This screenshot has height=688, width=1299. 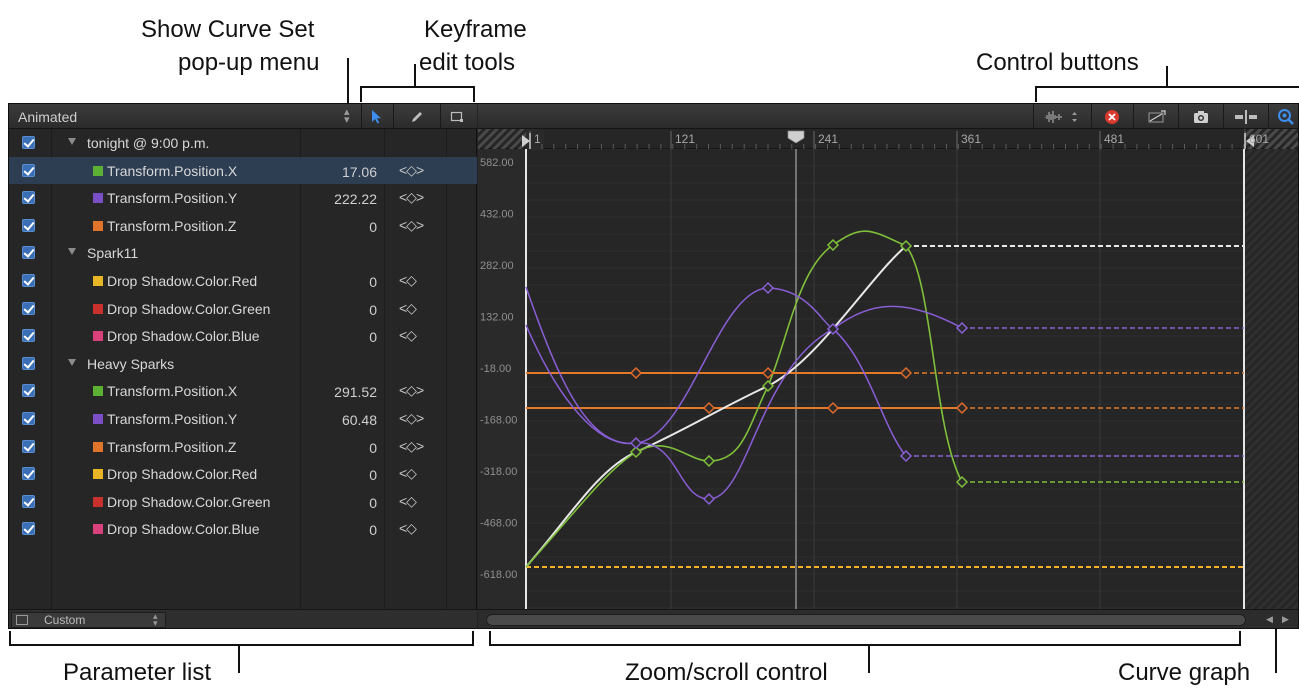 I want to click on callout-zoom-scroll: Zoom/scroll control, so click(x=726, y=672).